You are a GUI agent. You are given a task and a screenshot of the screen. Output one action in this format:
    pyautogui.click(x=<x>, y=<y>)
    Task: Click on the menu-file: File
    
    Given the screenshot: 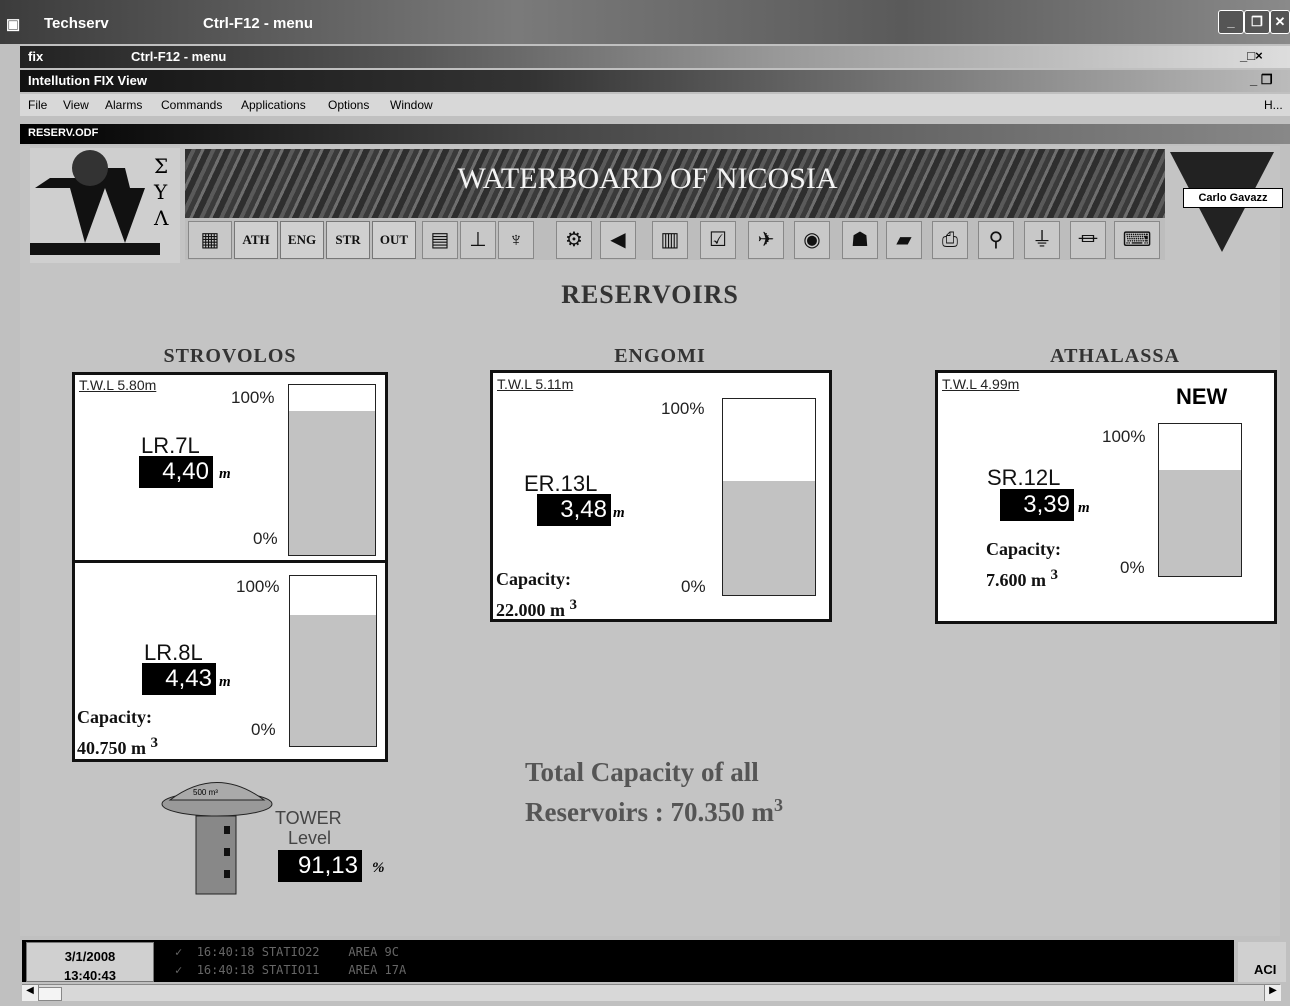 What is the action you would take?
    pyautogui.click(x=37, y=105)
    